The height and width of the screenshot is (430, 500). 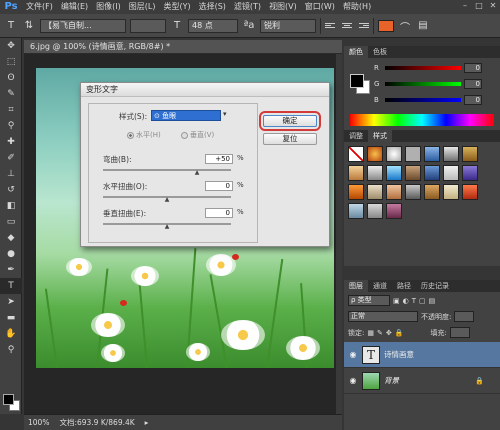 I want to click on bend-slider-thumb: ▲, so click(x=197, y=173).